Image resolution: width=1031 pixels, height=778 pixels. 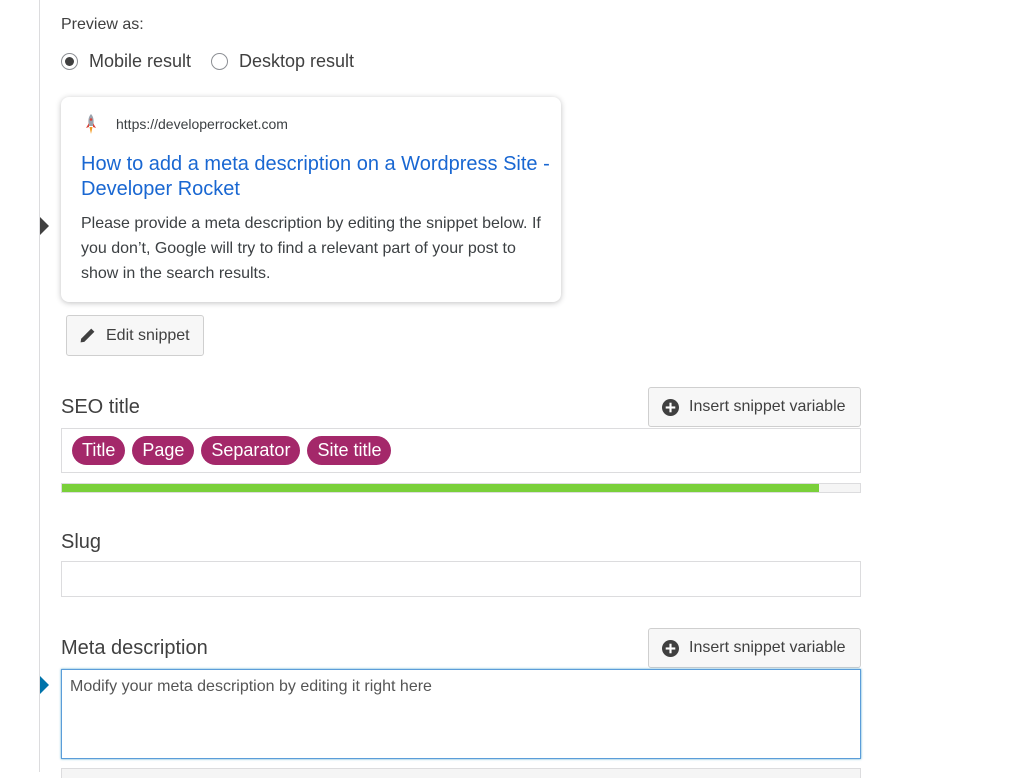 I want to click on meta-description-label: Meta description, so click(x=134, y=648).